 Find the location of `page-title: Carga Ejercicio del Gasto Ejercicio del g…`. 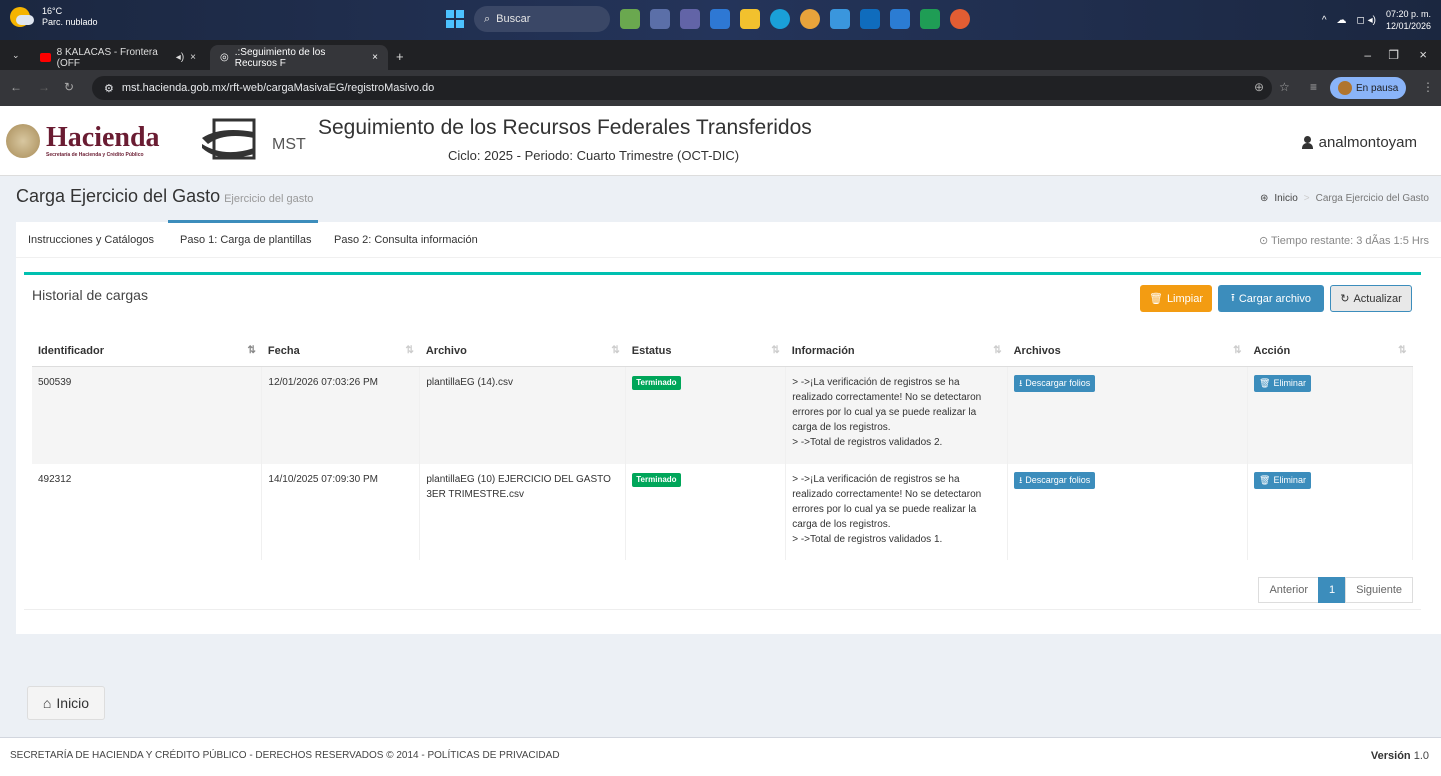

page-title: Carga Ejercicio del Gasto Ejercicio del g… is located at coordinates (164, 196).